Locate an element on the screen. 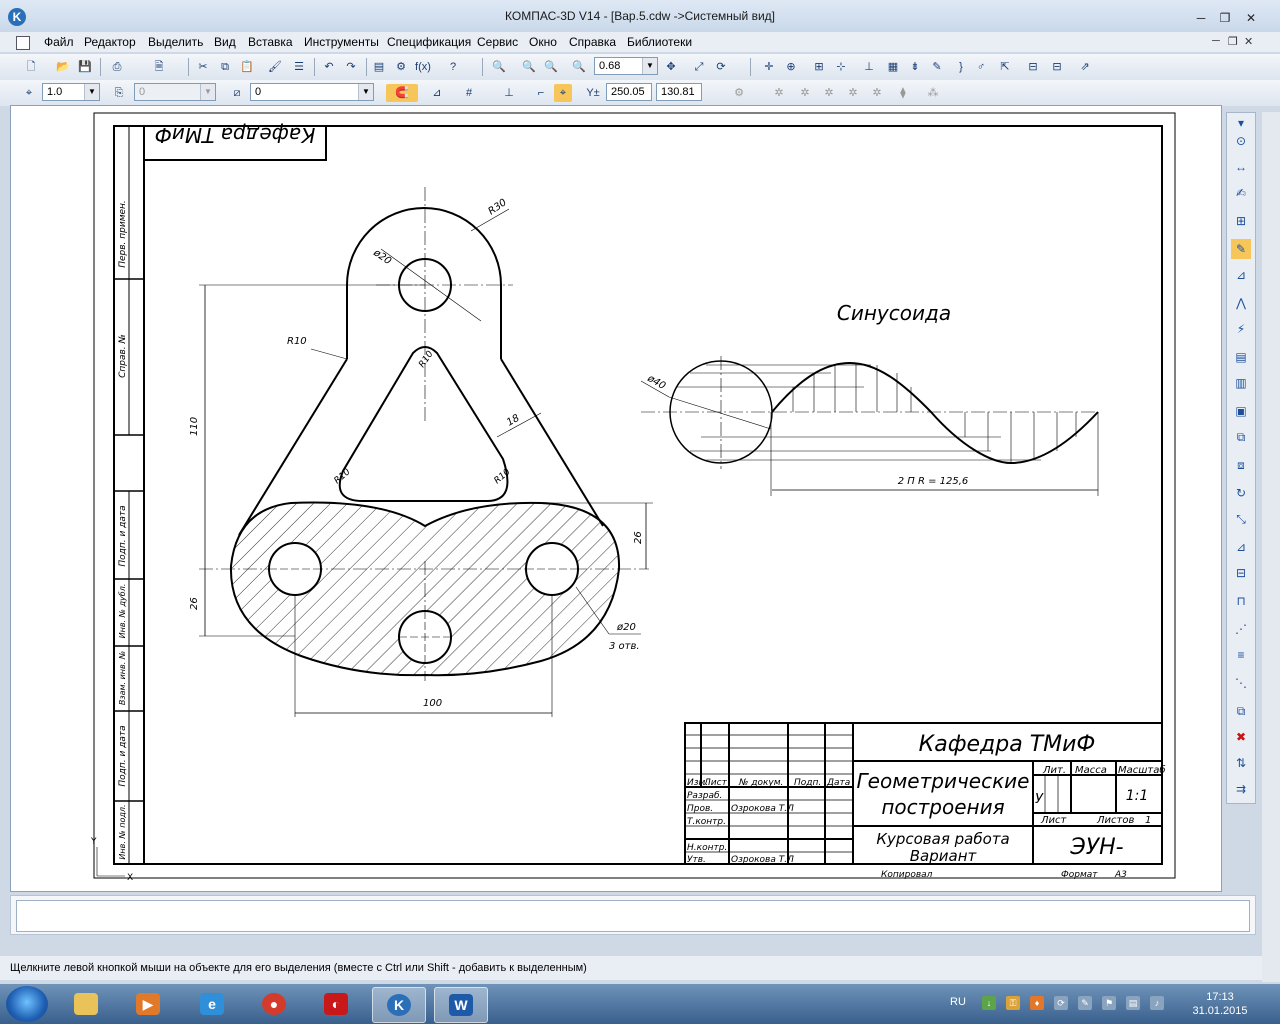 The width and height of the screenshot is (1280, 1024). copy-panel-icon: ⧈ is located at coordinates (1241, 465).